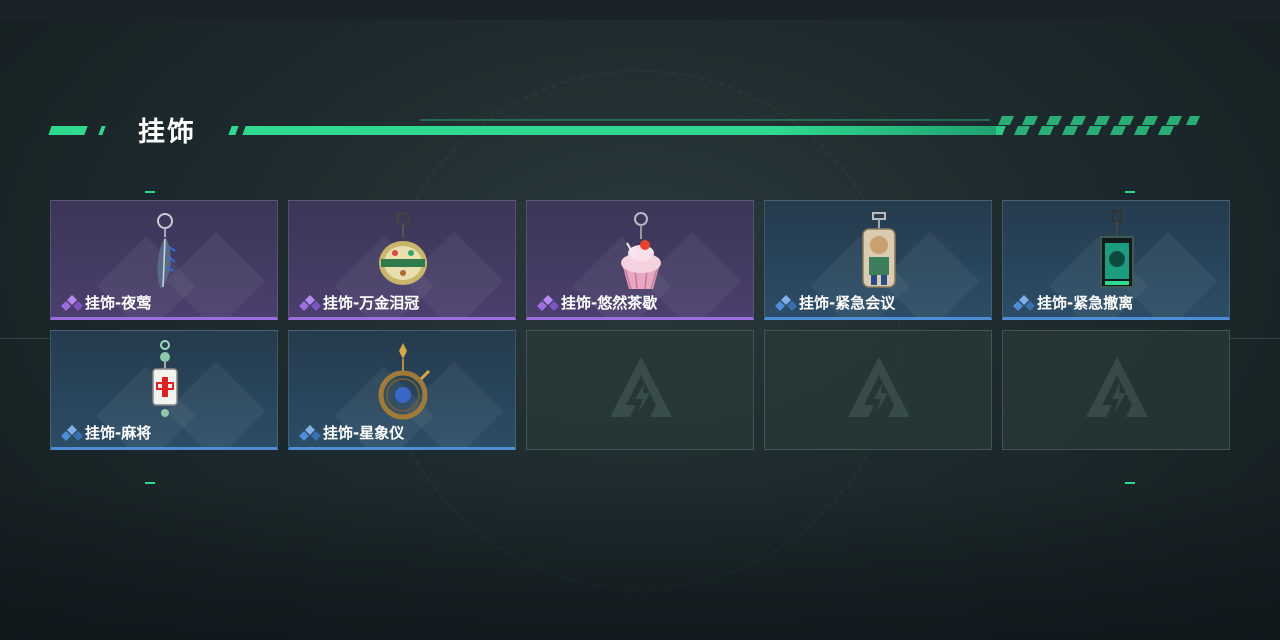  Describe the element at coordinates (609, 303) in the screenshot. I see `charm-name: 挂饰-悠然茶歇` at that location.